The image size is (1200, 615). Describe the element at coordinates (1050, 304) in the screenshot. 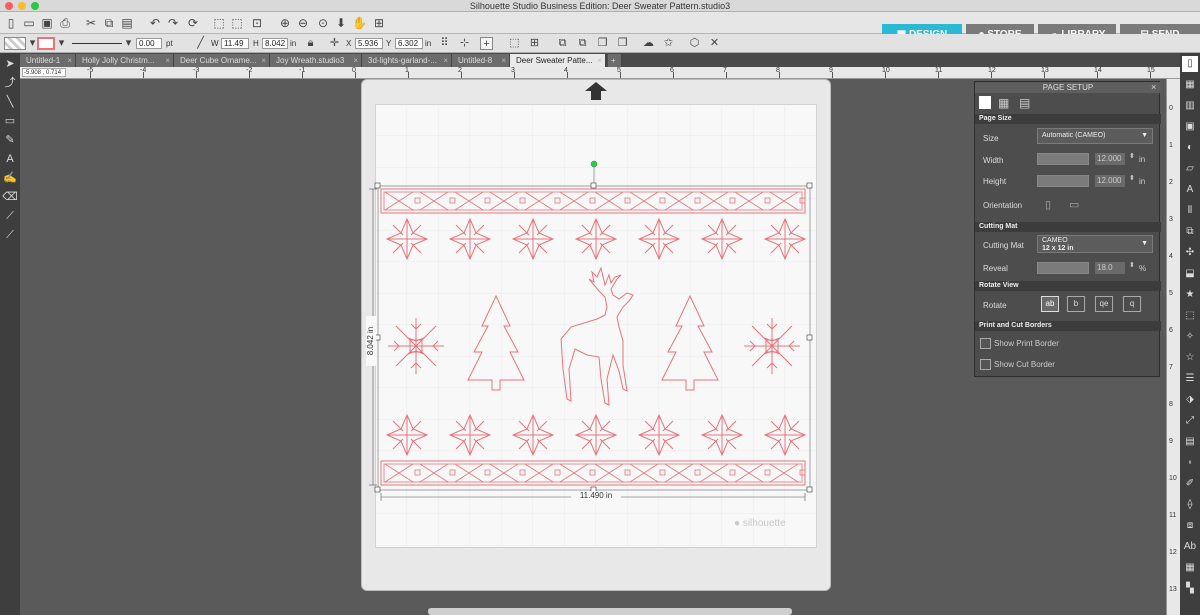

I see `rotate-0-icon: ab` at that location.